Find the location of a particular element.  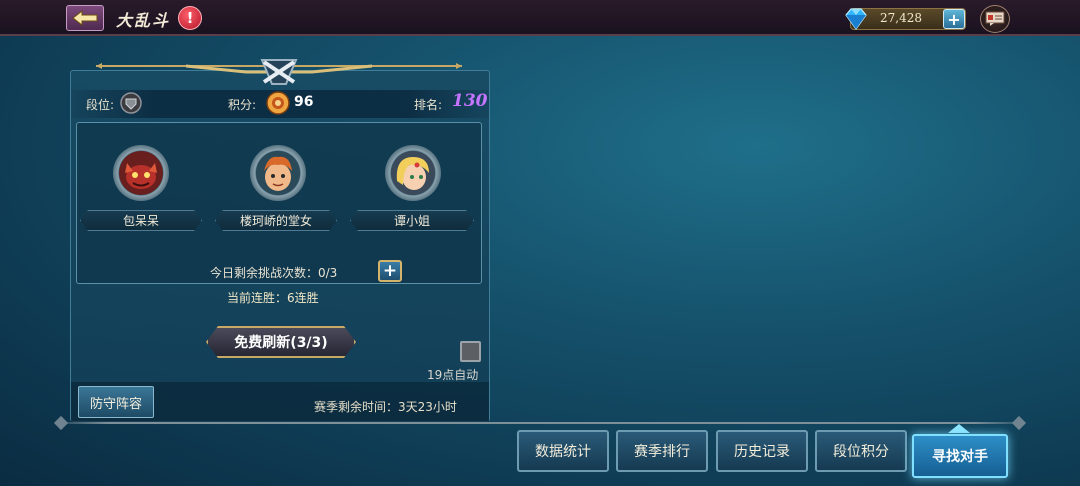

score-label: 积分: is located at coordinates (242, 105).